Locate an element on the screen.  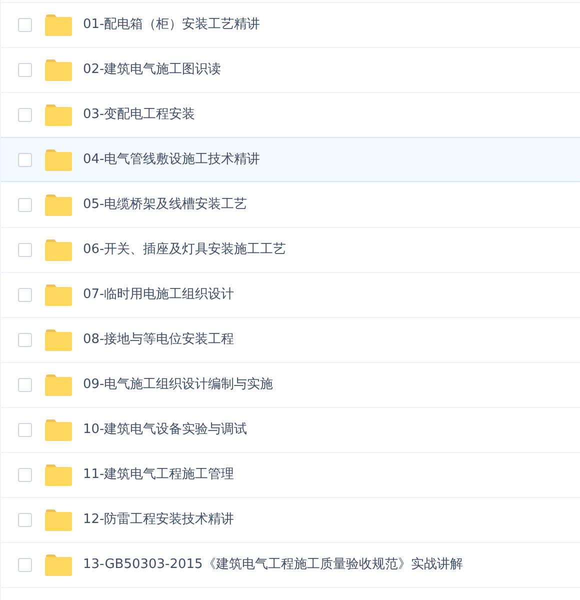
folder-name: 11-建筑电气工程施工管理 is located at coordinates (158, 475).